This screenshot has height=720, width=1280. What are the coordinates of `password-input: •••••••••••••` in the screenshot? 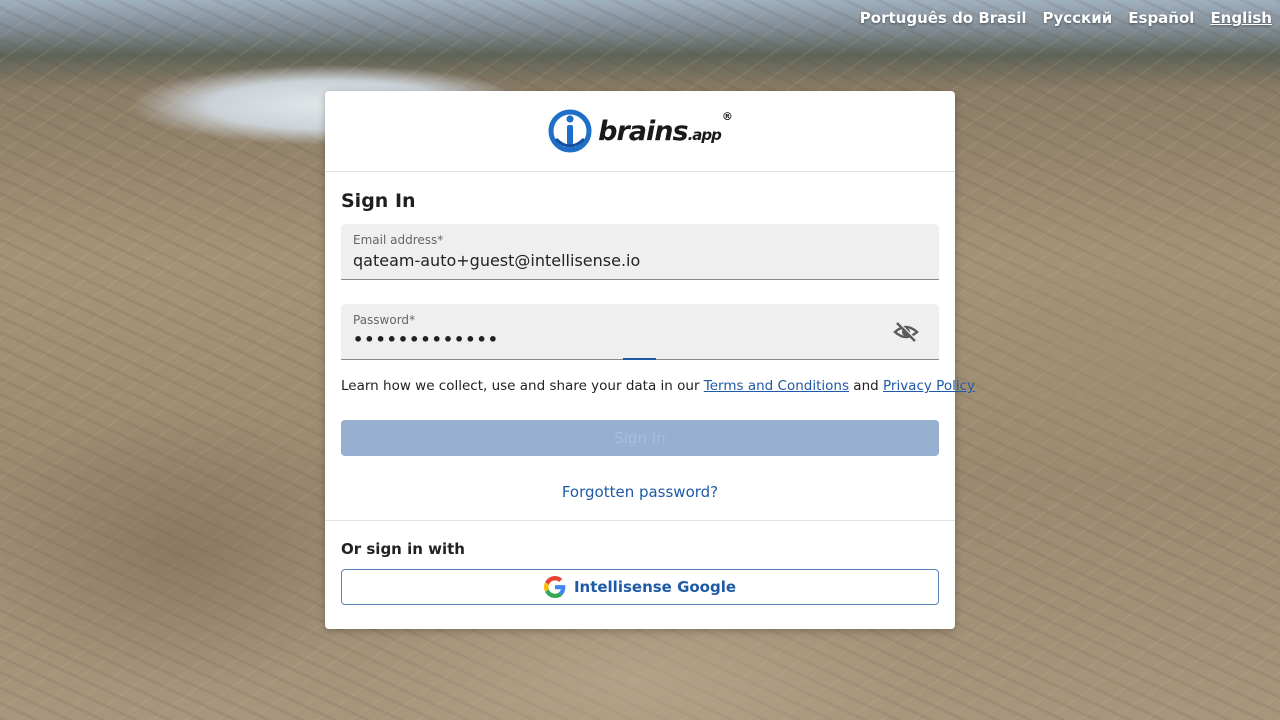 It's located at (613, 339).